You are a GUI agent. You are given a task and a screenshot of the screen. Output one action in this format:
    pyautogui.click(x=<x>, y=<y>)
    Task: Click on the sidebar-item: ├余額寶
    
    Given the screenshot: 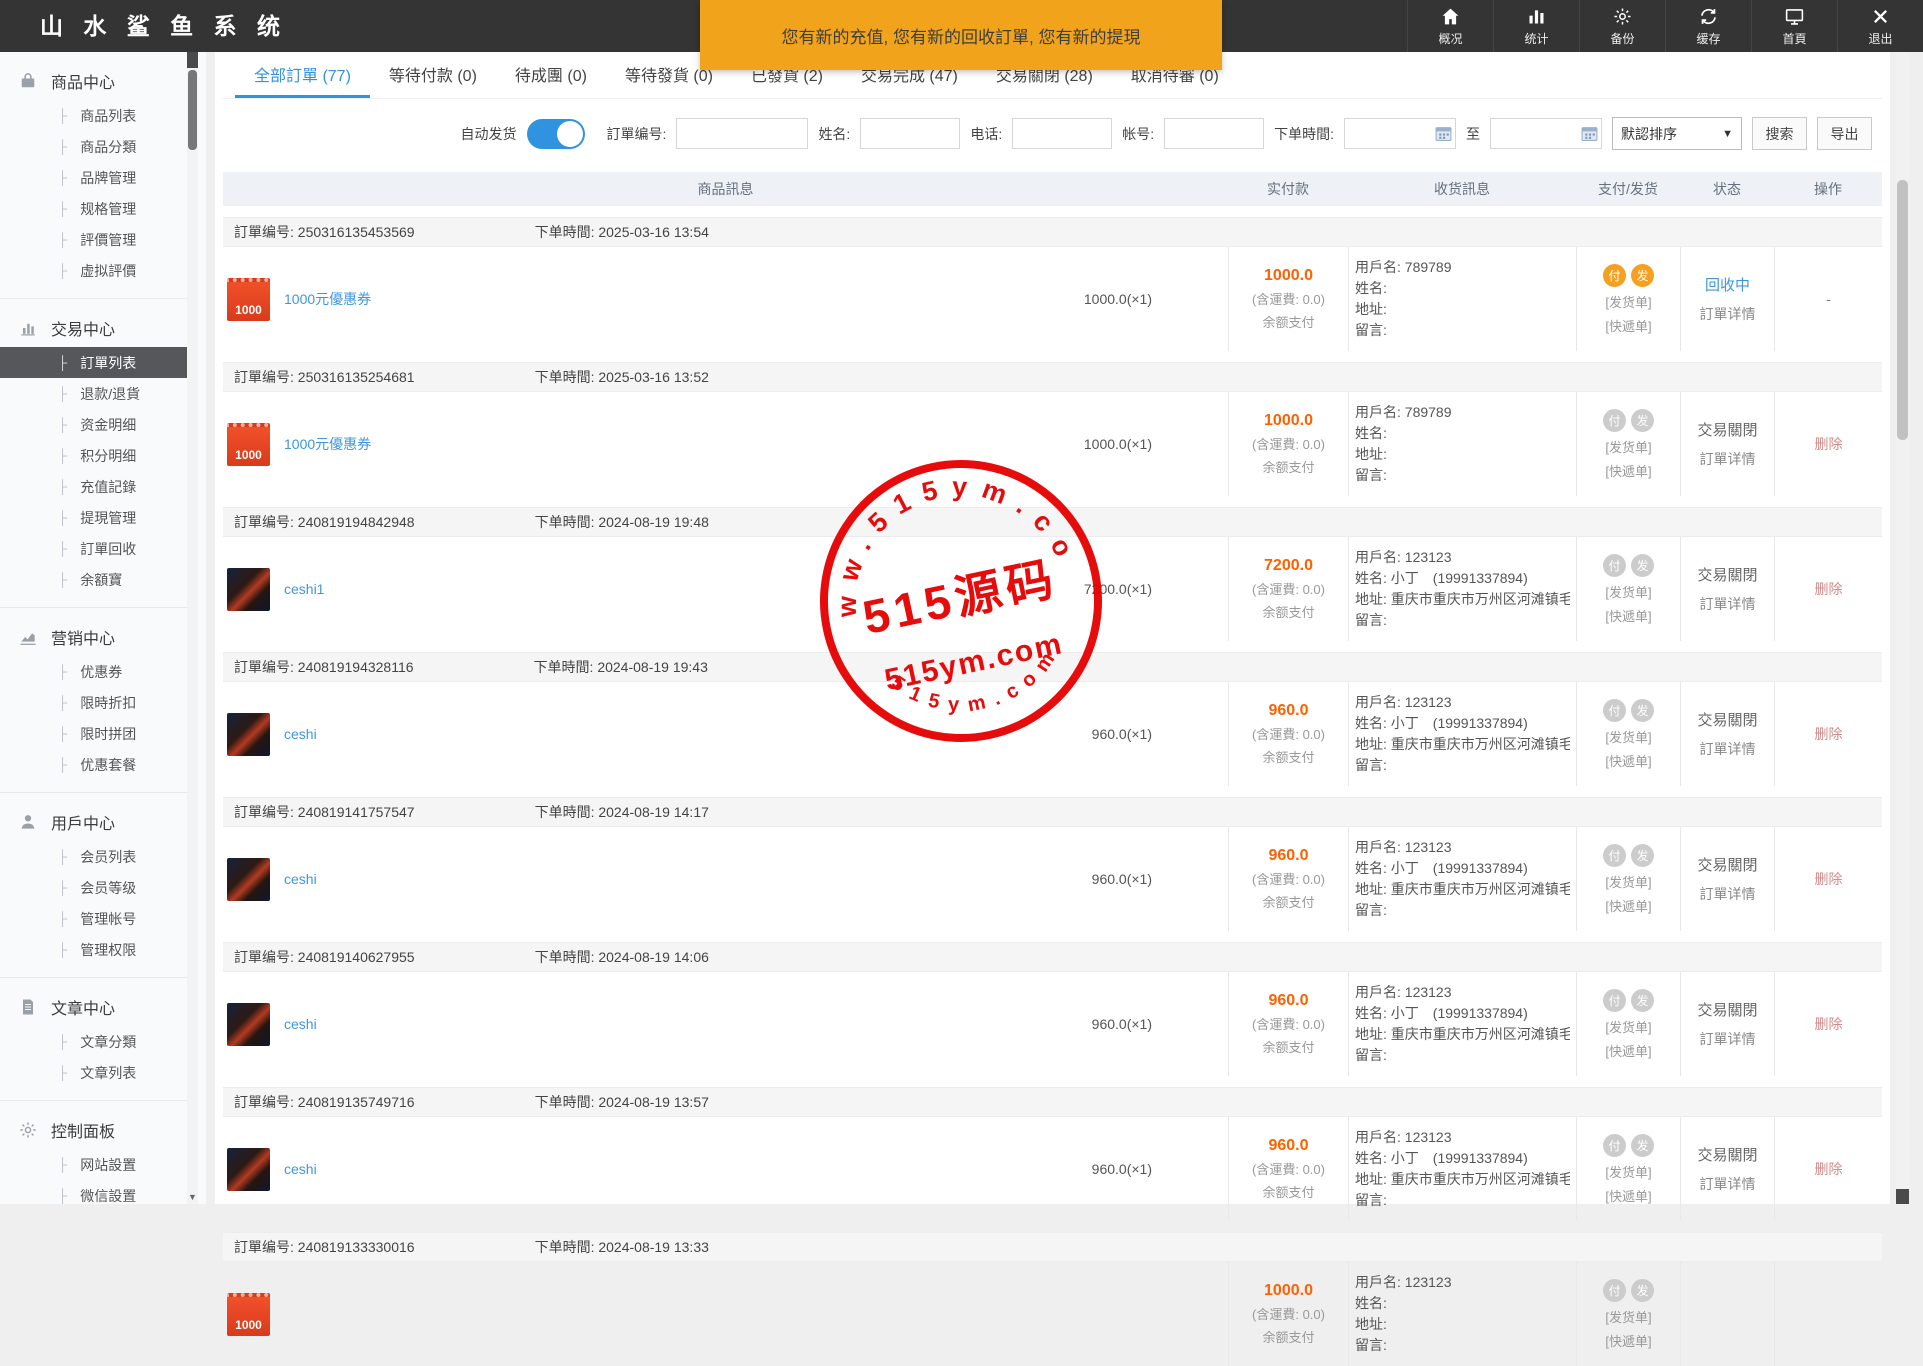 What is the action you would take?
    pyautogui.click(x=93, y=579)
    